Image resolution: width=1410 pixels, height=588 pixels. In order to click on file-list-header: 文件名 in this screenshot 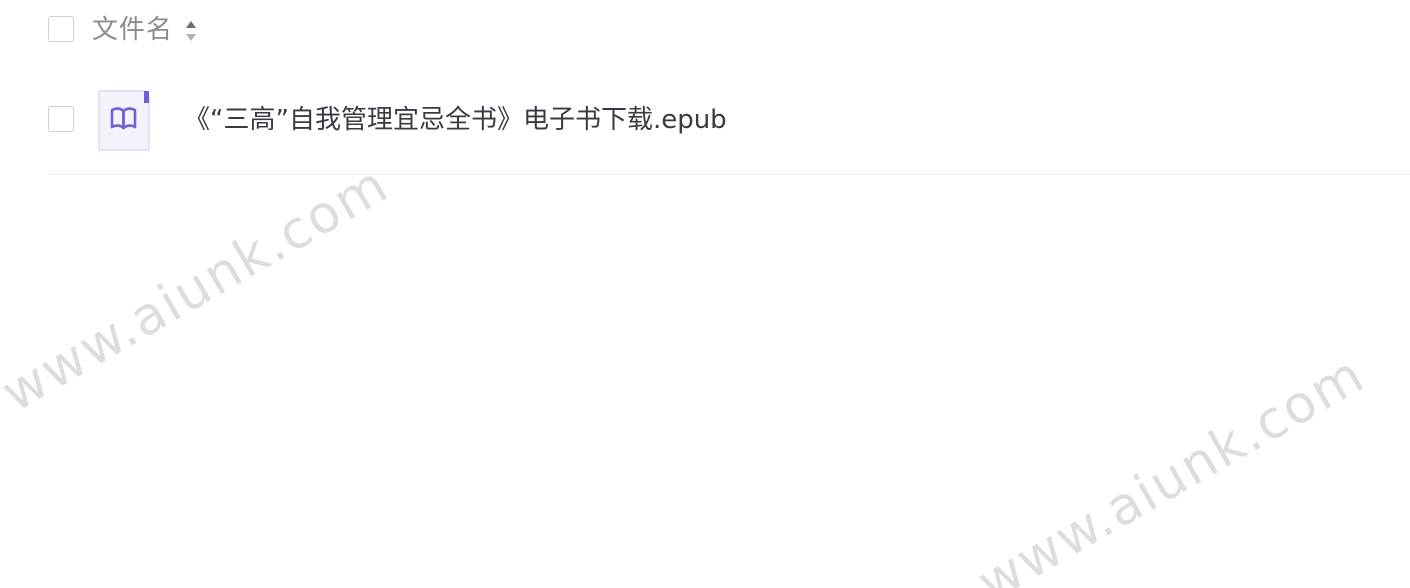, I will do `click(705, 31)`.